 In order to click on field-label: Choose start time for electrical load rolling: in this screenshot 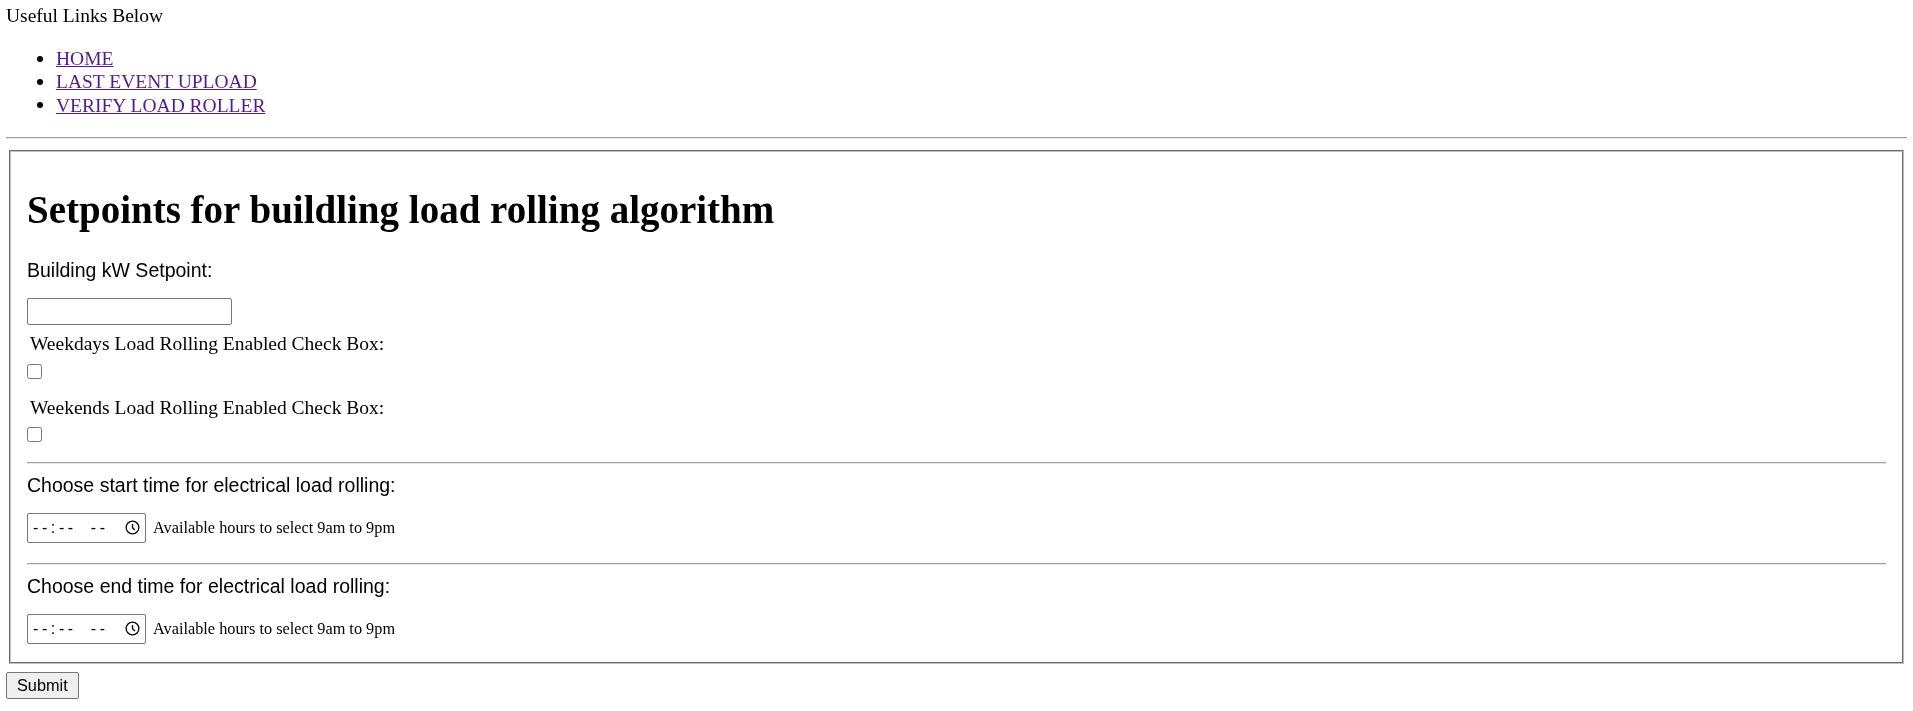, I will do `click(211, 485)`.